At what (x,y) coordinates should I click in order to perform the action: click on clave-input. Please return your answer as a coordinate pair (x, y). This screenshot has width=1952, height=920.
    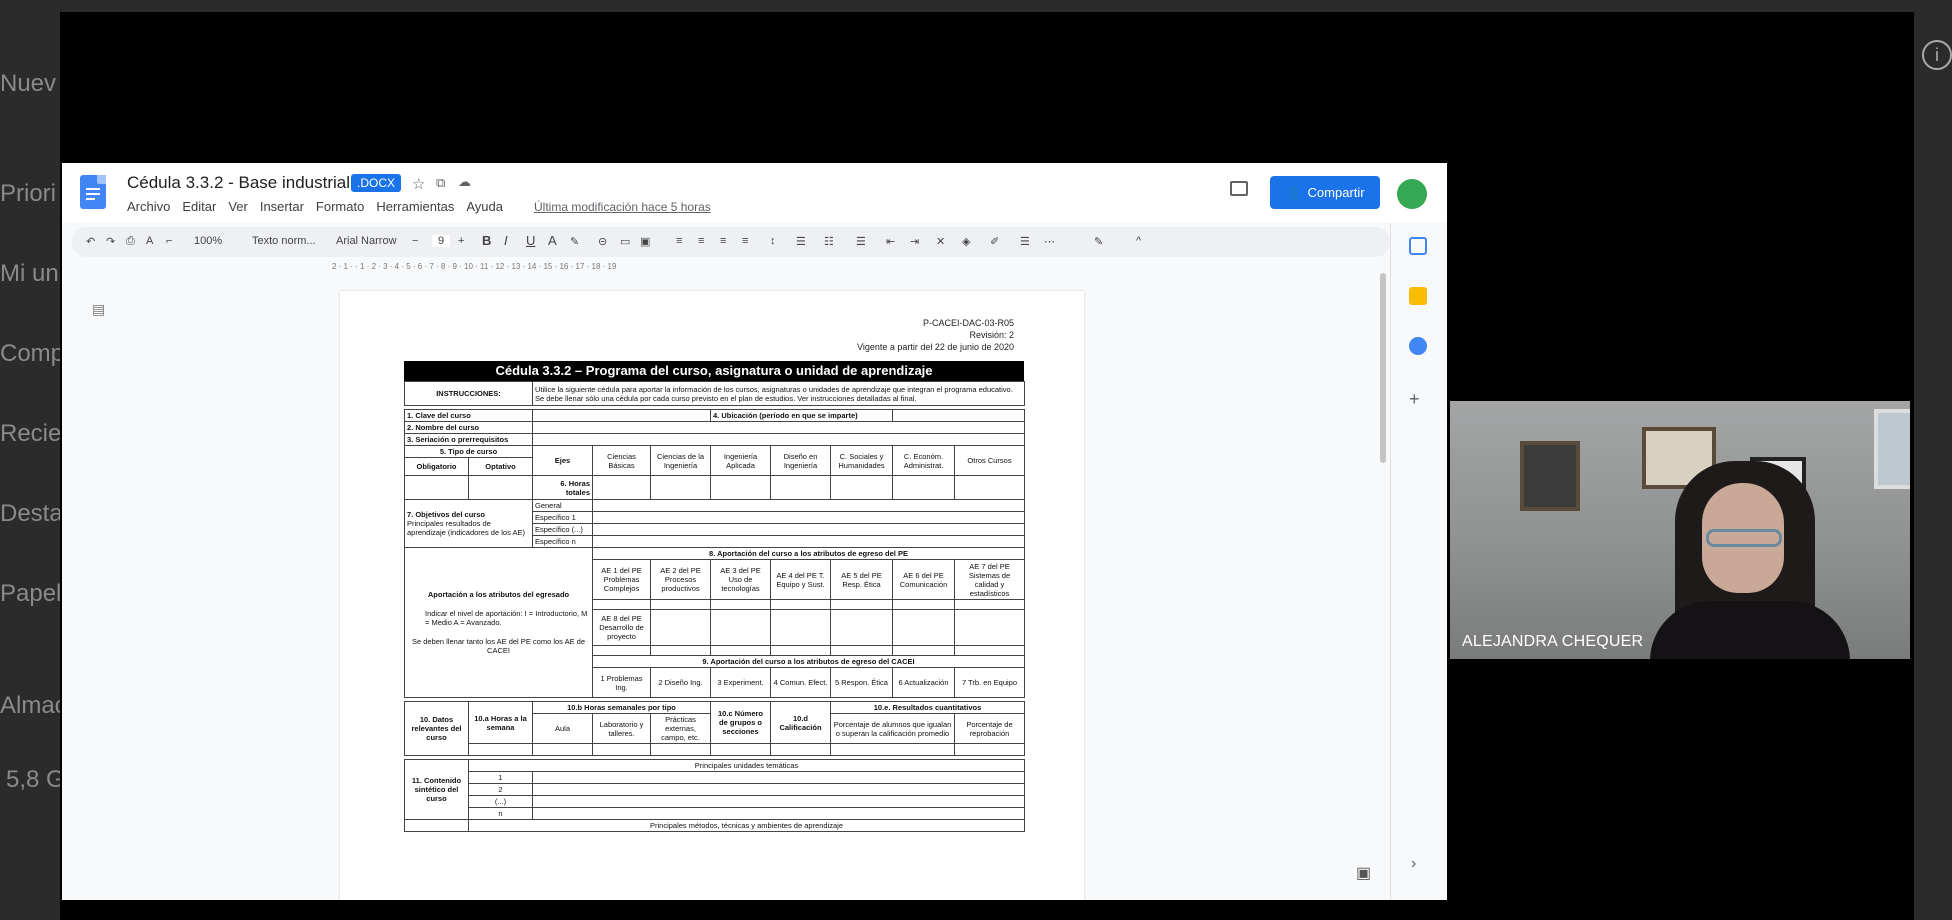
    Looking at the image, I should click on (621, 415).